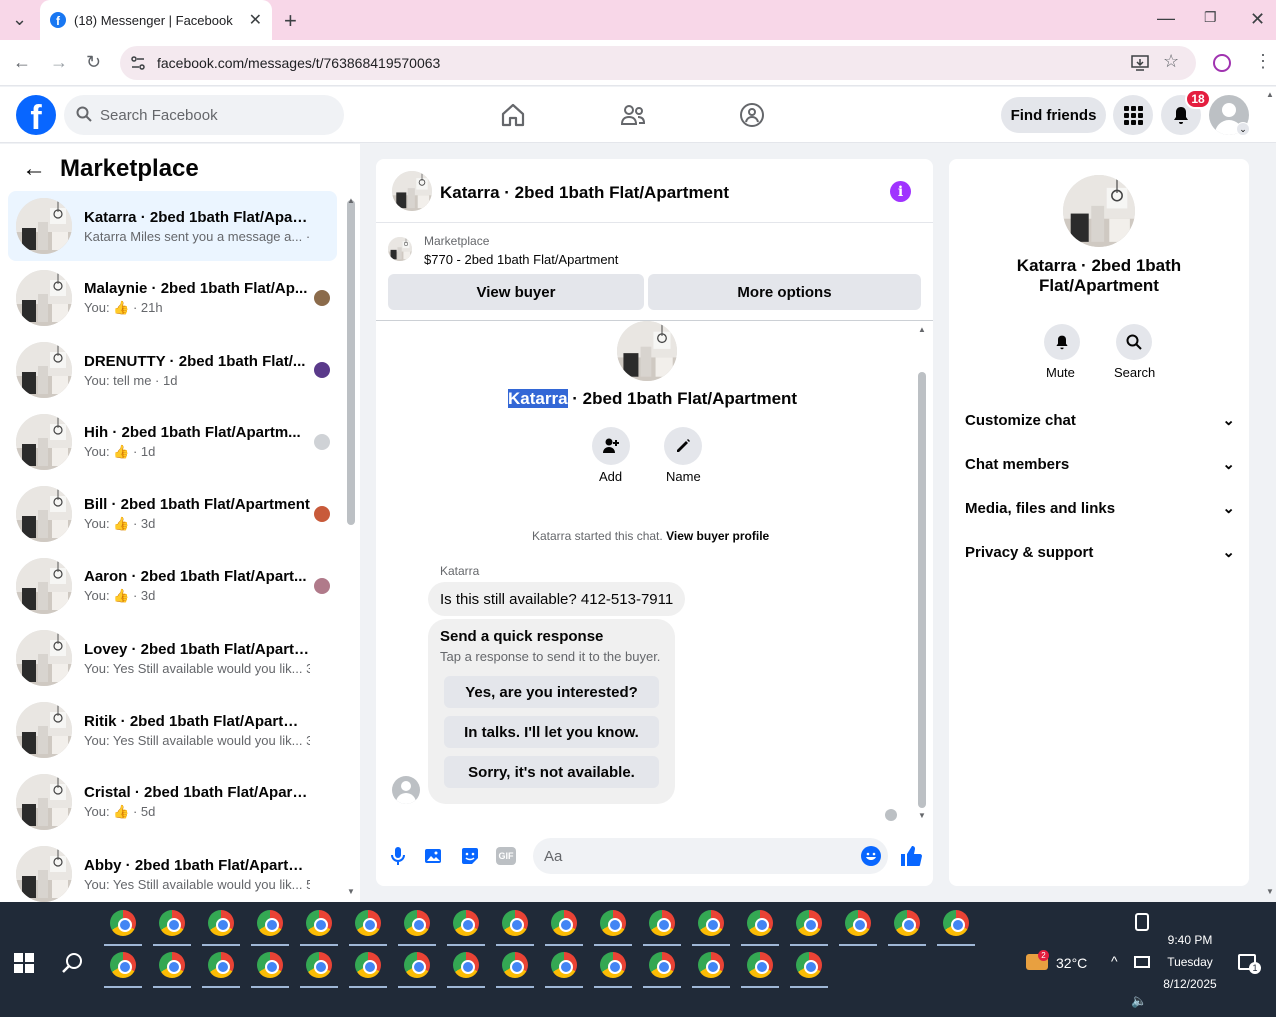 This screenshot has width=1276, height=1017. Describe the element at coordinates (1100, 420) in the screenshot. I see `customize-chat-section: Customize chat ⌄` at that location.